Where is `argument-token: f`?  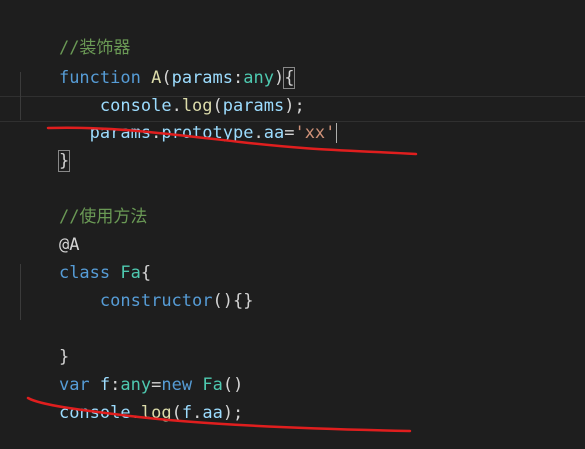 argument-token: f is located at coordinates (187, 413).